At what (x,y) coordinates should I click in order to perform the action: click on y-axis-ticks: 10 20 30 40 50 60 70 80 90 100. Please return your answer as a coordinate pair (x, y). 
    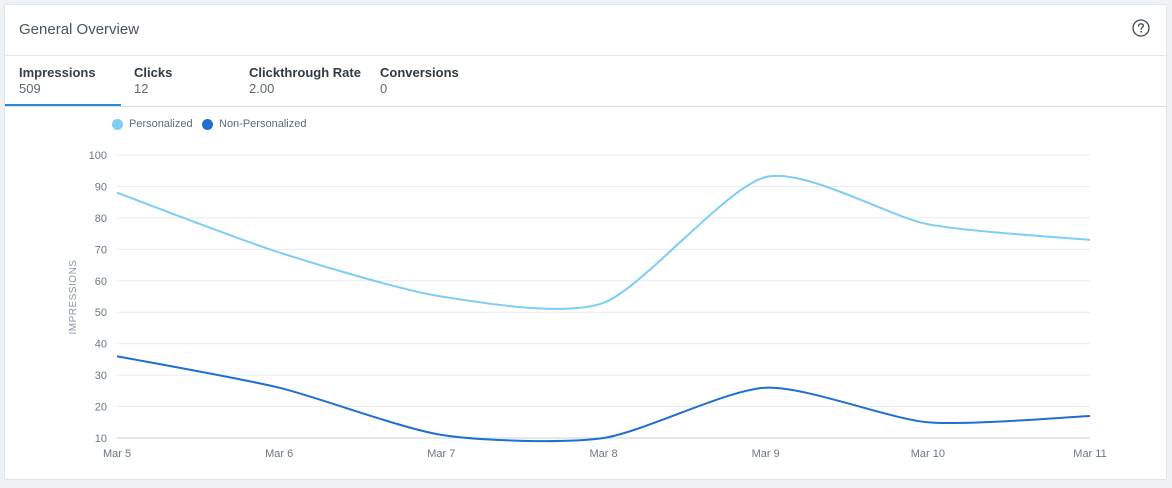
    Looking at the image, I should click on (98, 297).